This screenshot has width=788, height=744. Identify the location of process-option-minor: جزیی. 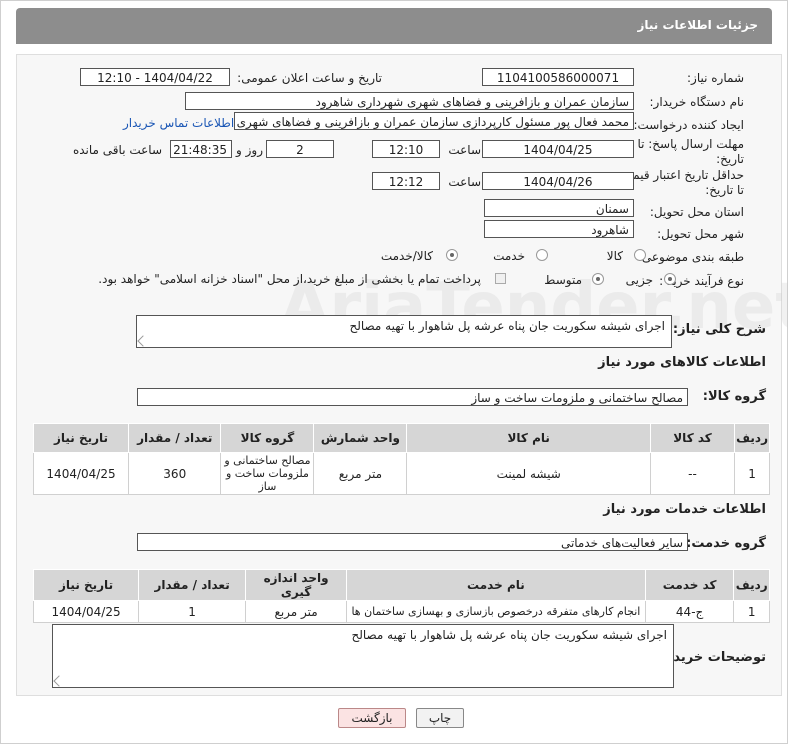
(639, 280).